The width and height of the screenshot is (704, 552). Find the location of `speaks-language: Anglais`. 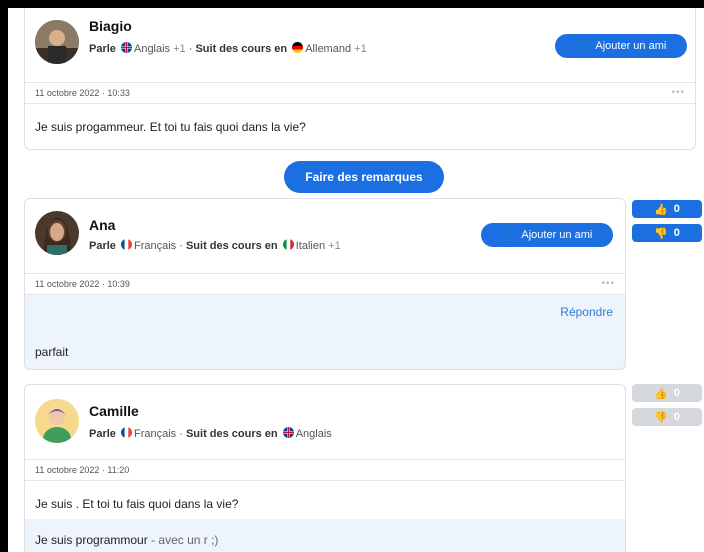

speaks-language: Anglais is located at coordinates (152, 49).